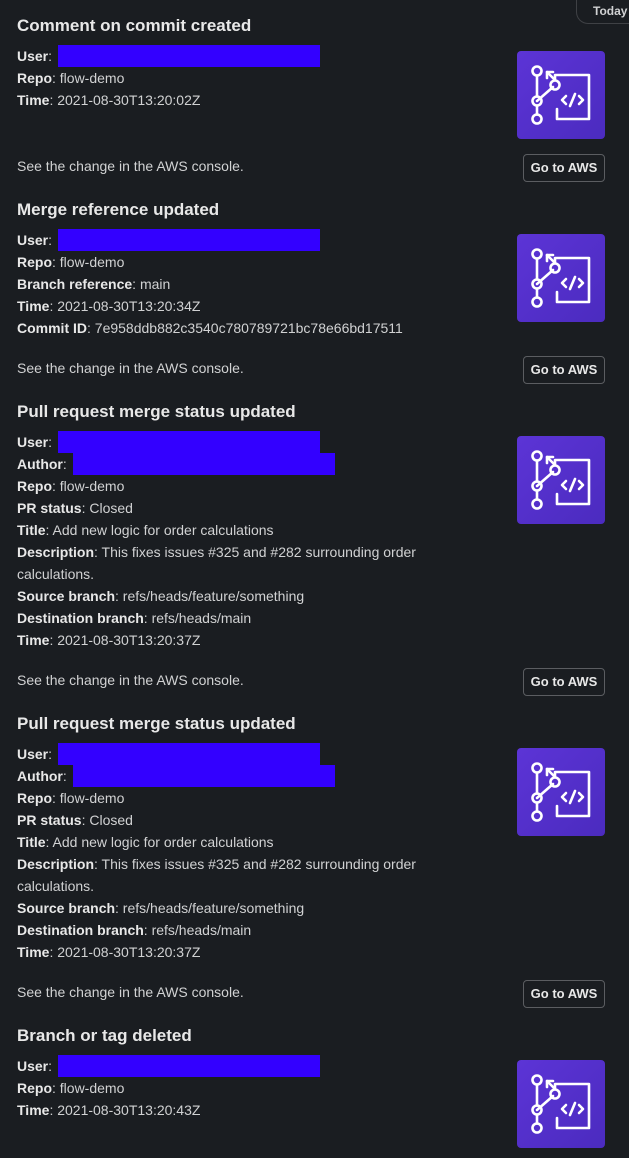 This screenshot has height=1158, width=629. I want to click on field-key: Source branch, so click(66, 596).